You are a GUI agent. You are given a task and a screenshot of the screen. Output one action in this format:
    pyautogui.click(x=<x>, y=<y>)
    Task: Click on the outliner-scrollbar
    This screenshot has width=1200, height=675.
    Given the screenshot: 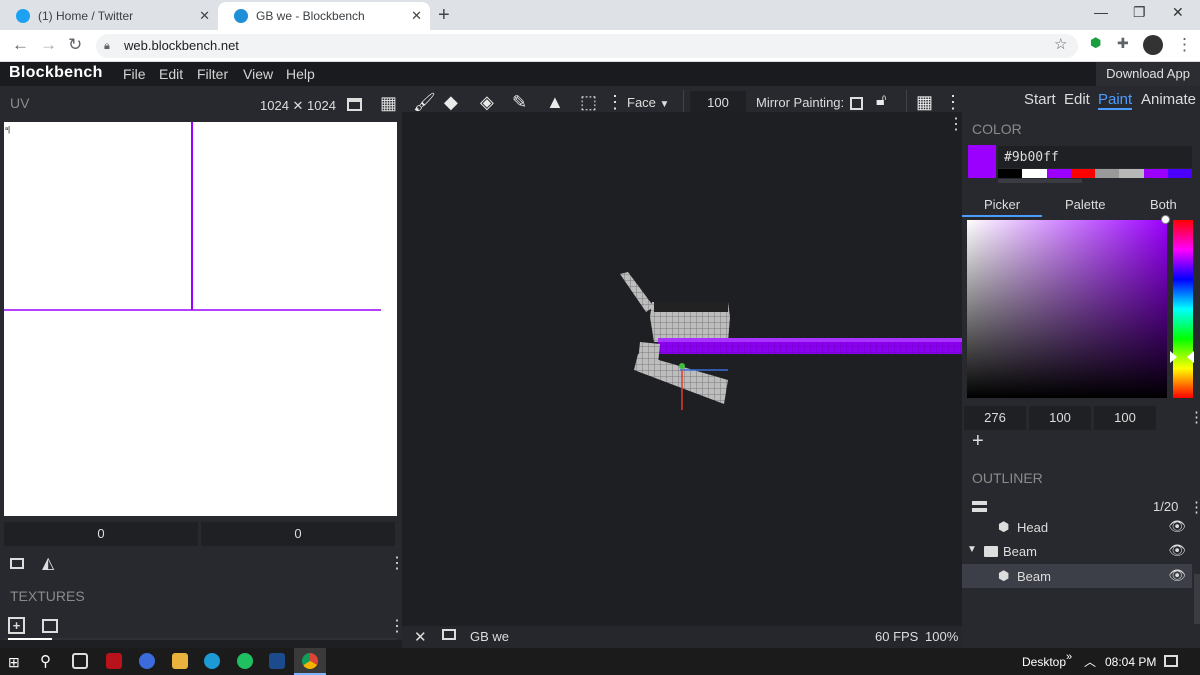 What is the action you would take?
    pyautogui.click(x=1197, y=599)
    